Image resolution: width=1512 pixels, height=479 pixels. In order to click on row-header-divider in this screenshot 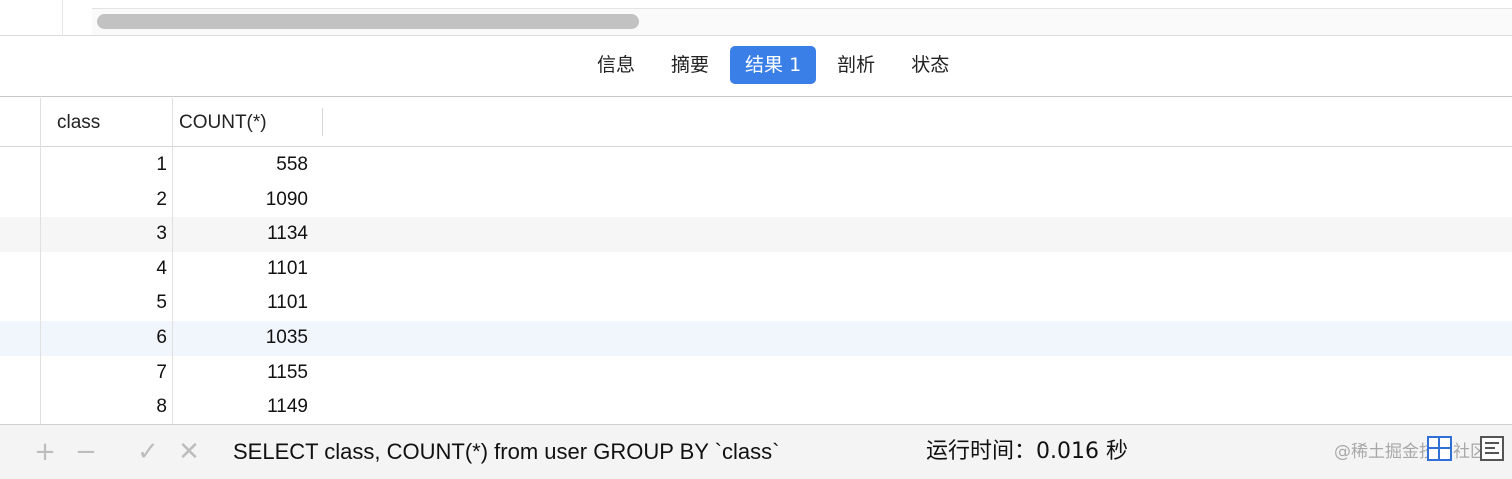, I will do `click(40, 261)`.